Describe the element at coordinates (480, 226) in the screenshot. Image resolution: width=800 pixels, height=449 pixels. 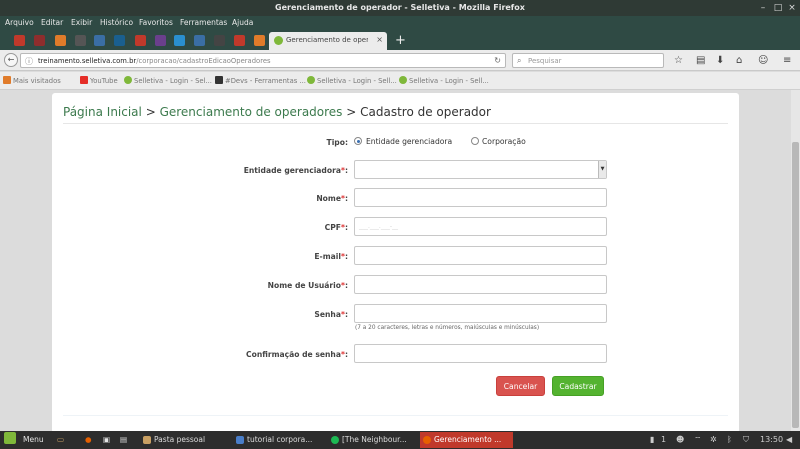
I see `cpf-field: ___.___.___-__` at that location.